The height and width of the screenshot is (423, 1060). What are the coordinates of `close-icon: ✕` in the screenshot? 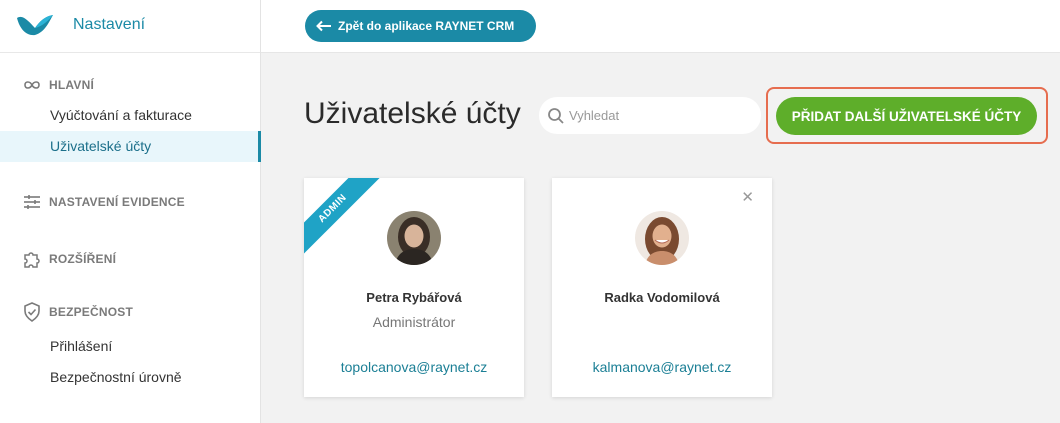 It's located at (747, 197).